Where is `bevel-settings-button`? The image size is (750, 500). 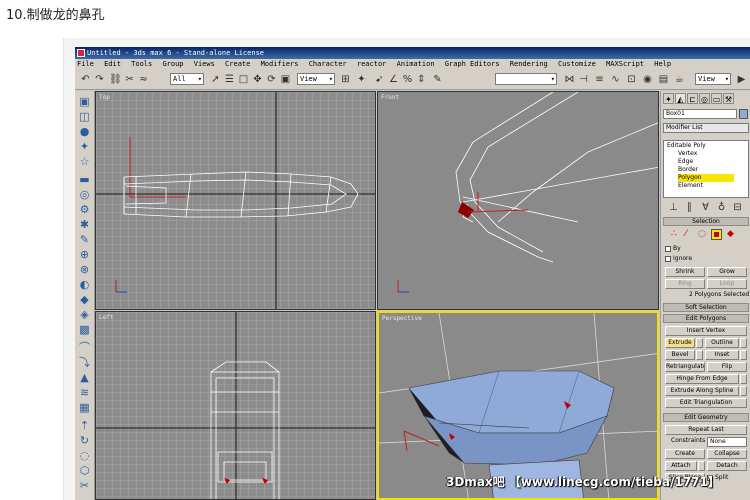
bevel-settings-button is located at coordinates (699, 355).